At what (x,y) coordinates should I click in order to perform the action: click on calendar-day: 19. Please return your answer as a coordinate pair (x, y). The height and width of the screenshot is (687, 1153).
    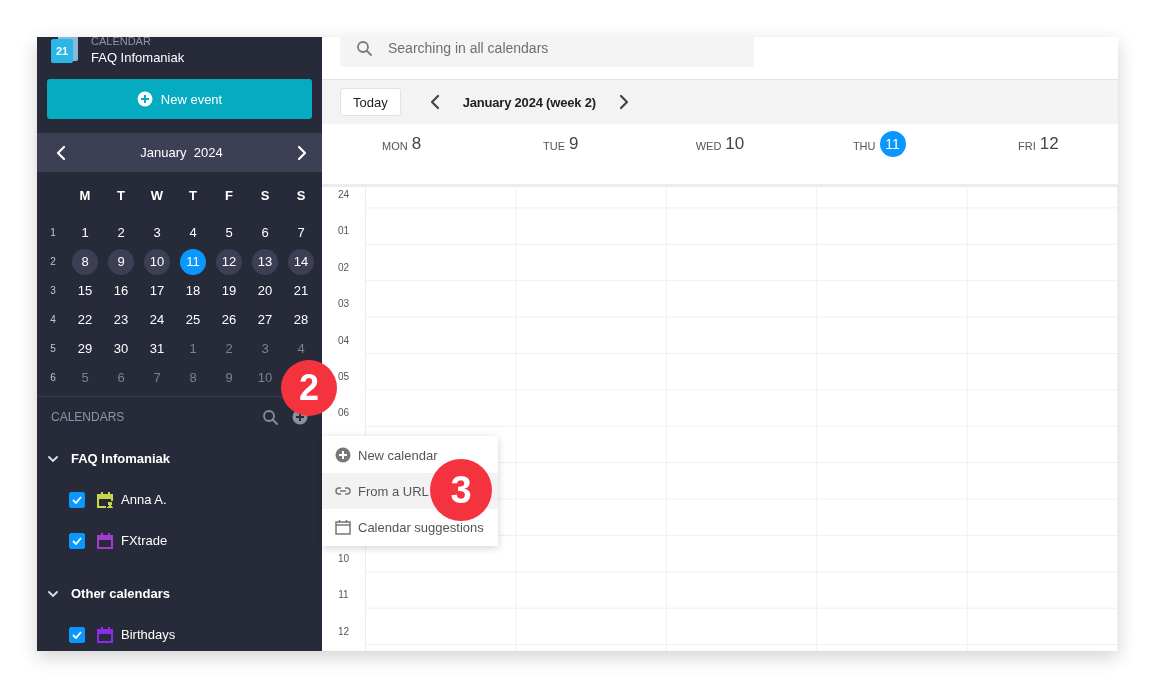
    Looking at the image, I should click on (229, 290).